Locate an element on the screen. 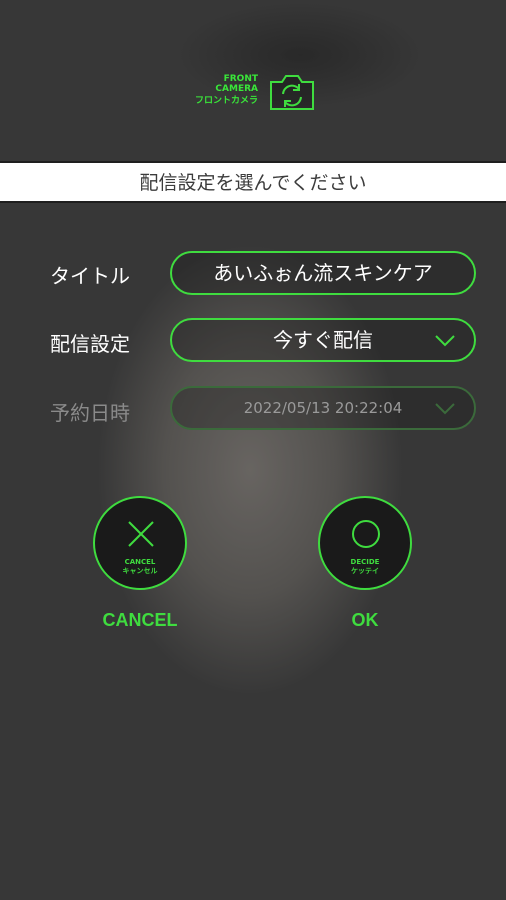  page-title: 配信設定を選んでください is located at coordinates (253, 182).